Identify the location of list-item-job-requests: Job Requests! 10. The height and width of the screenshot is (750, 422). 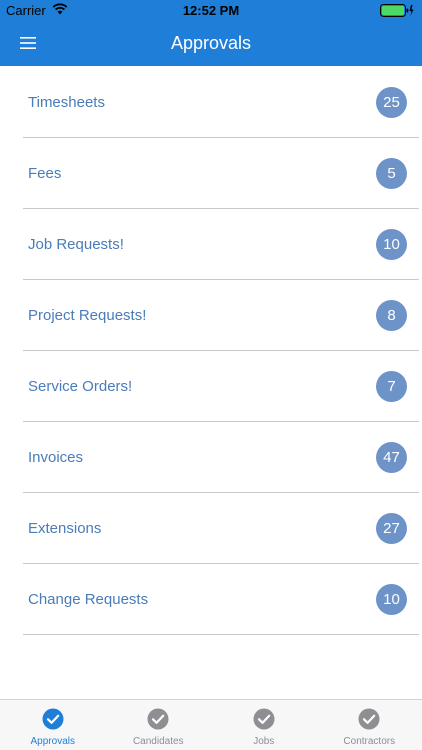
(221, 244).